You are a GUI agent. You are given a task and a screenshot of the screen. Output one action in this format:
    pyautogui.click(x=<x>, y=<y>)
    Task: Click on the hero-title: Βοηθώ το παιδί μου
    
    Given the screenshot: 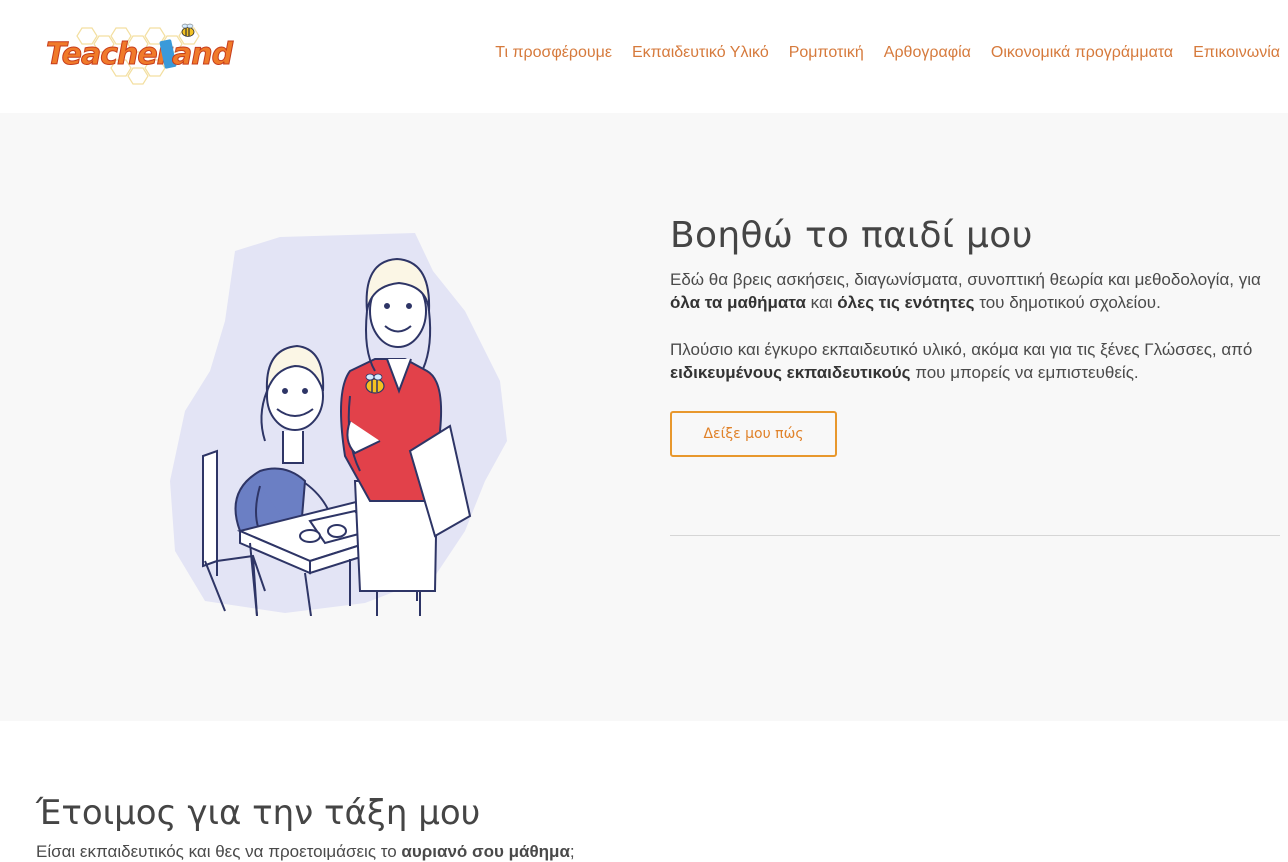 What is the action you would take?
    pyautogui.click(x=851, y=235)
    